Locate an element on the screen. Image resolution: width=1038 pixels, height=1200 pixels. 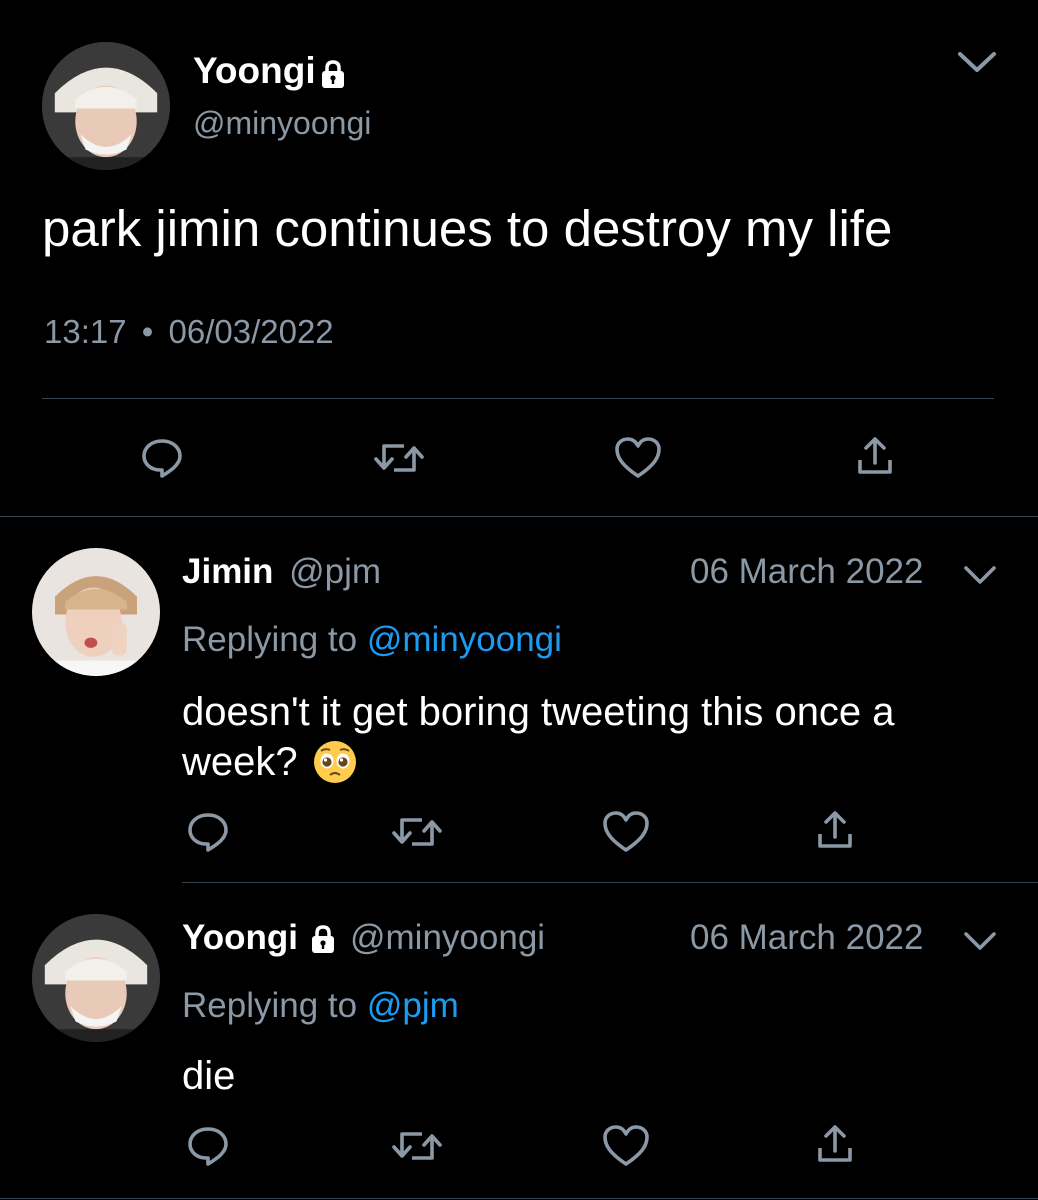
reply-header: Jimin @pjm is located at coordinates (281, 572).